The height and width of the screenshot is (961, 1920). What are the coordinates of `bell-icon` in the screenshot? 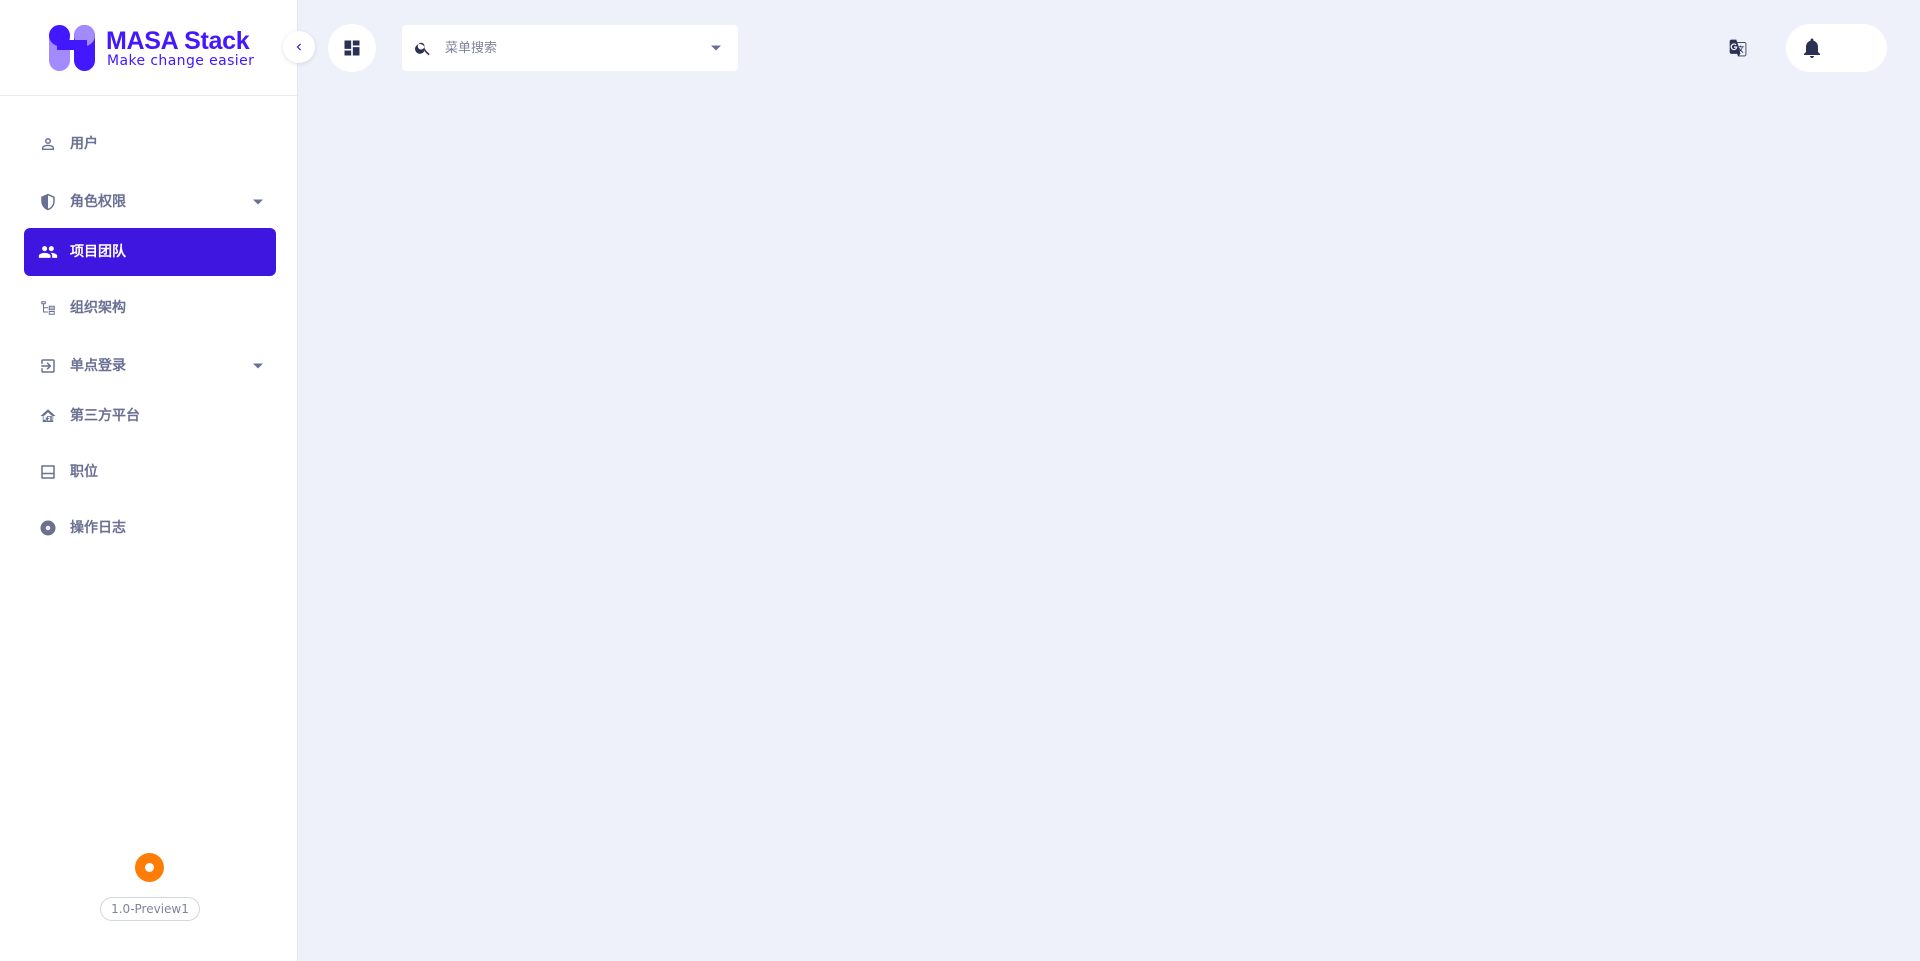 It's located at (1812, 48).